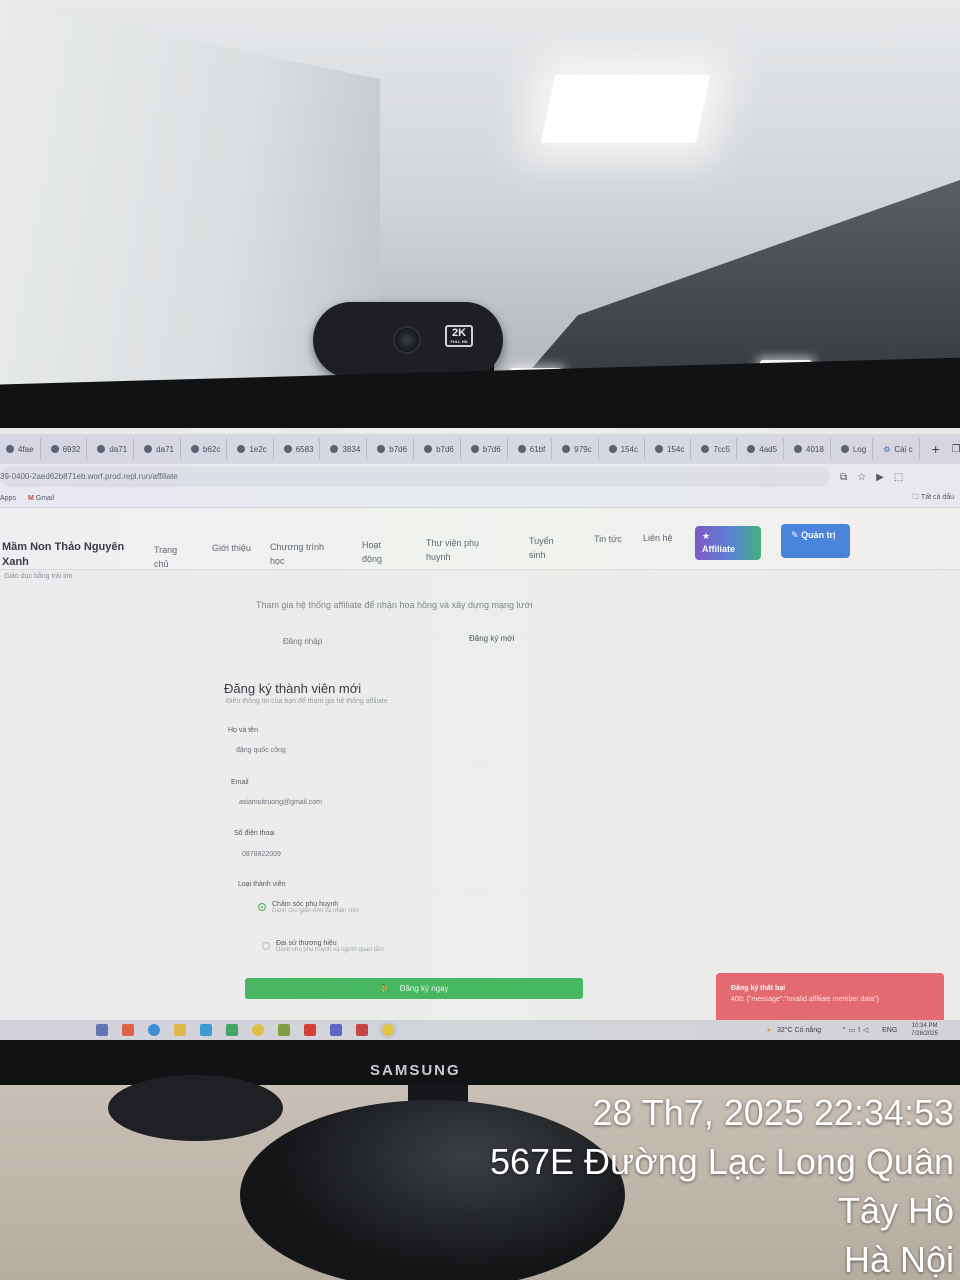 This screenshot has width=960, height=1280. Describe the element at coordinates (388, 751) in the screenshot. I see `name-field: đặng quốc công` at that location.